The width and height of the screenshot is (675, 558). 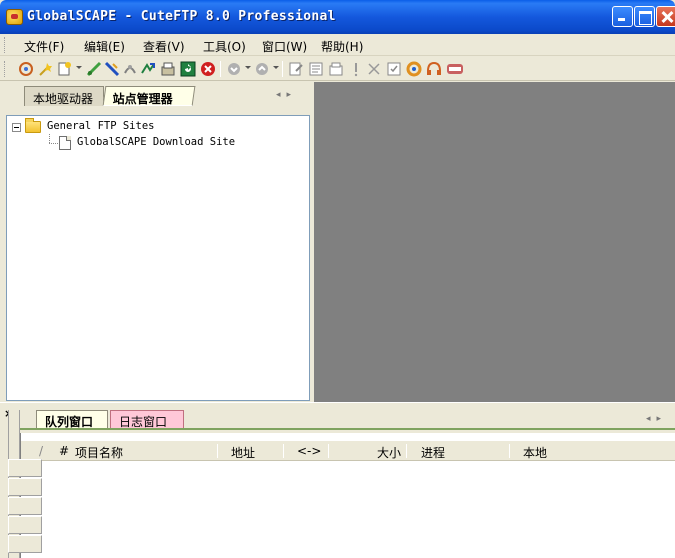 I want to click on tree-node-globalscape-download-site: GlobalSCAPE Download Site, so click(x=156, y=142).